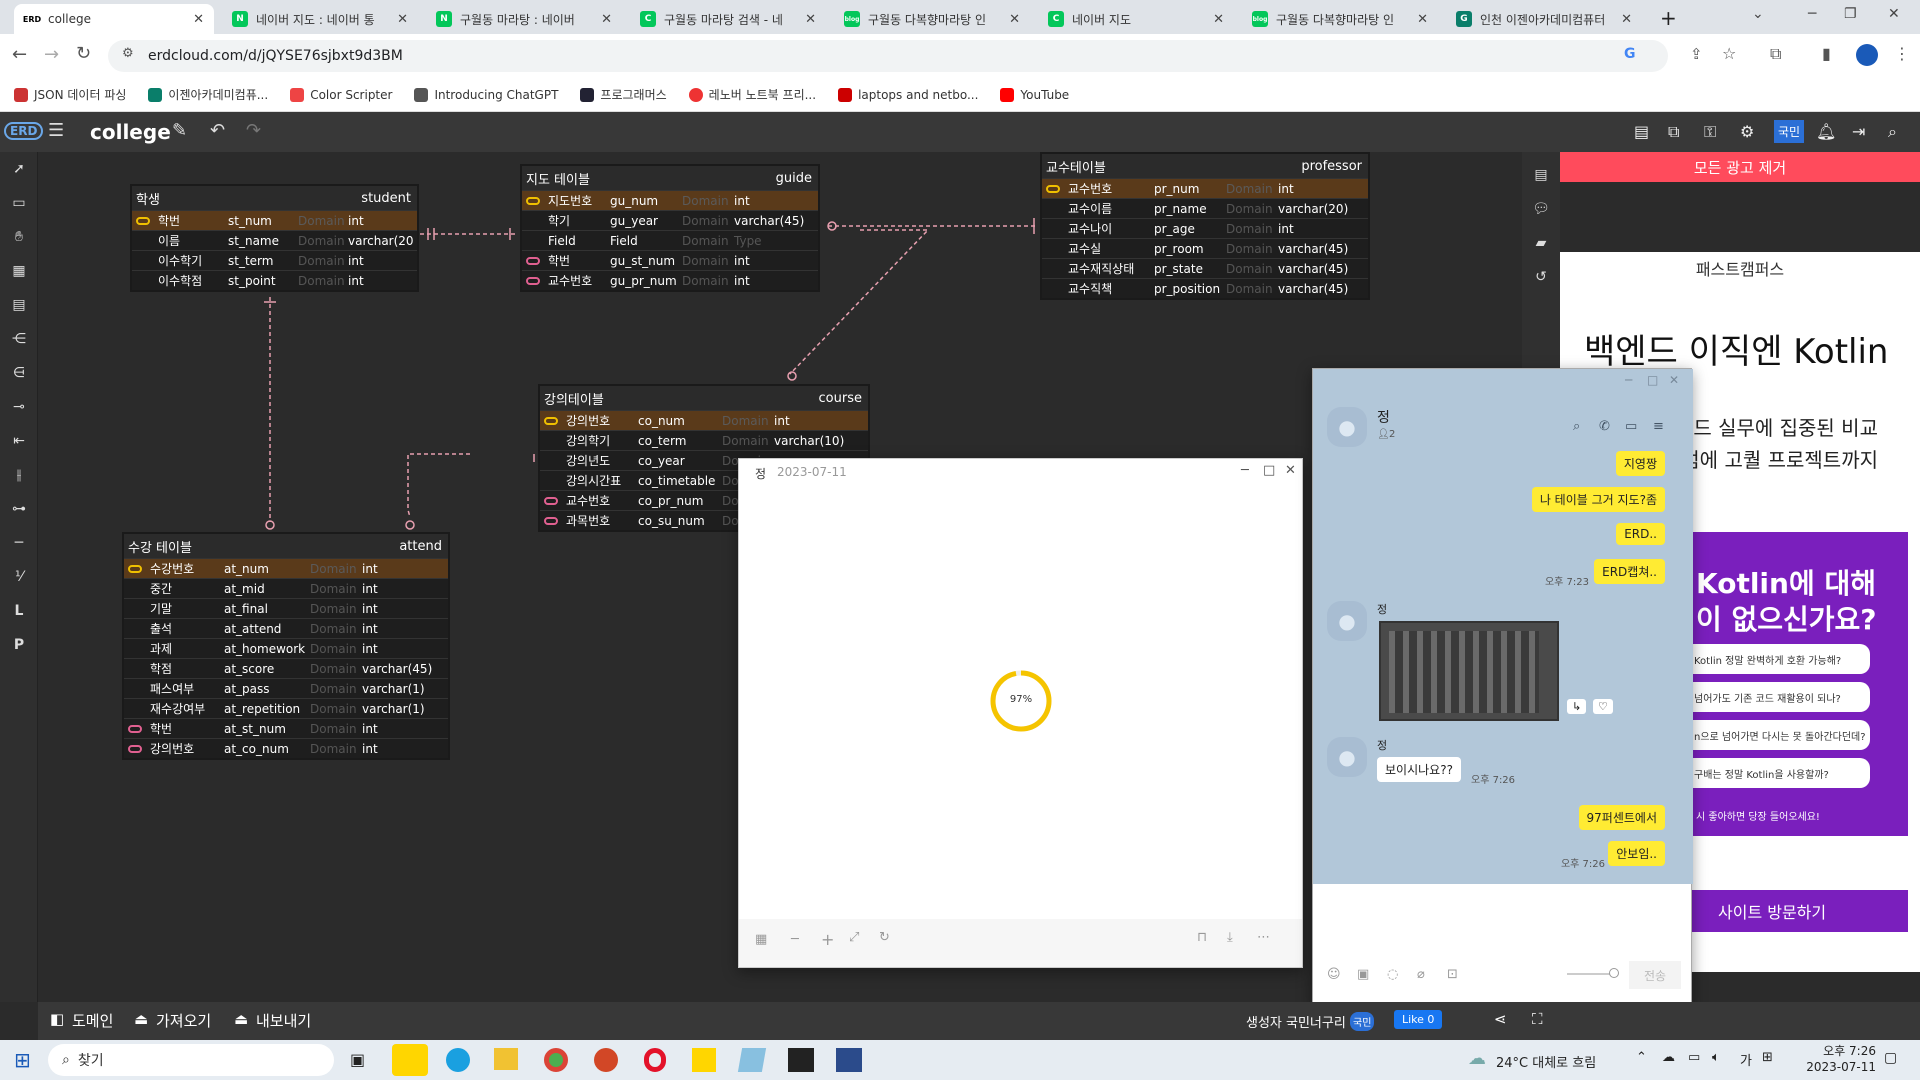 The width and height of the screenshot is (1920, 1080). I want to click on document-icon: ▤, so click(1641, 131).